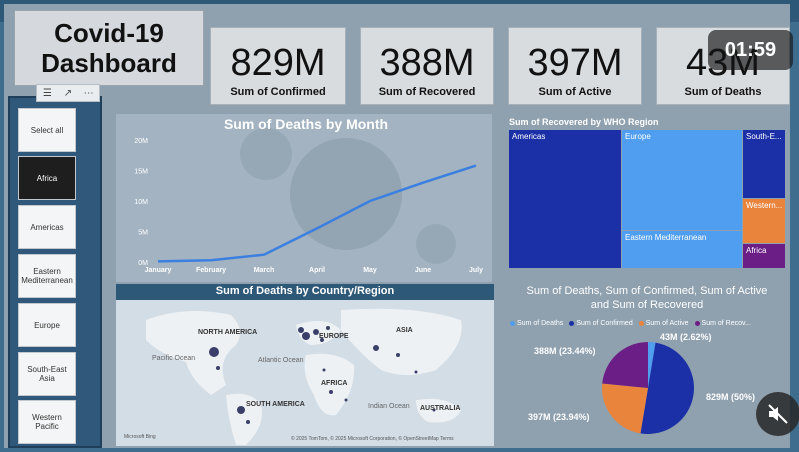 Image resolution: width=799 pixels, height=452 pixels. I want to click on y-tick-label: 15M, so click(141, 172).